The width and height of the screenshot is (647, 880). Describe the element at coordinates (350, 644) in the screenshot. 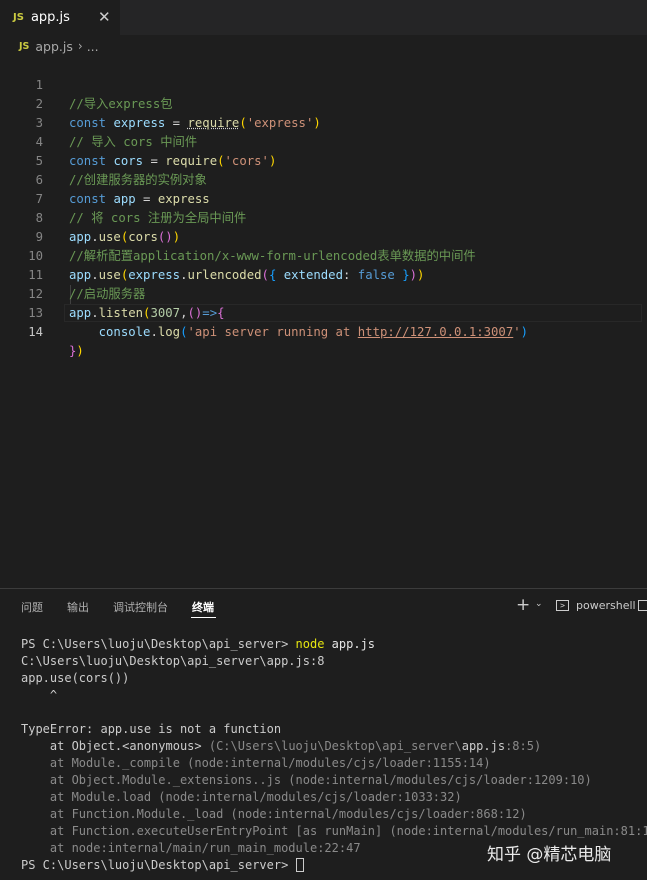

I see `terminal-argument: app.js` at that location.